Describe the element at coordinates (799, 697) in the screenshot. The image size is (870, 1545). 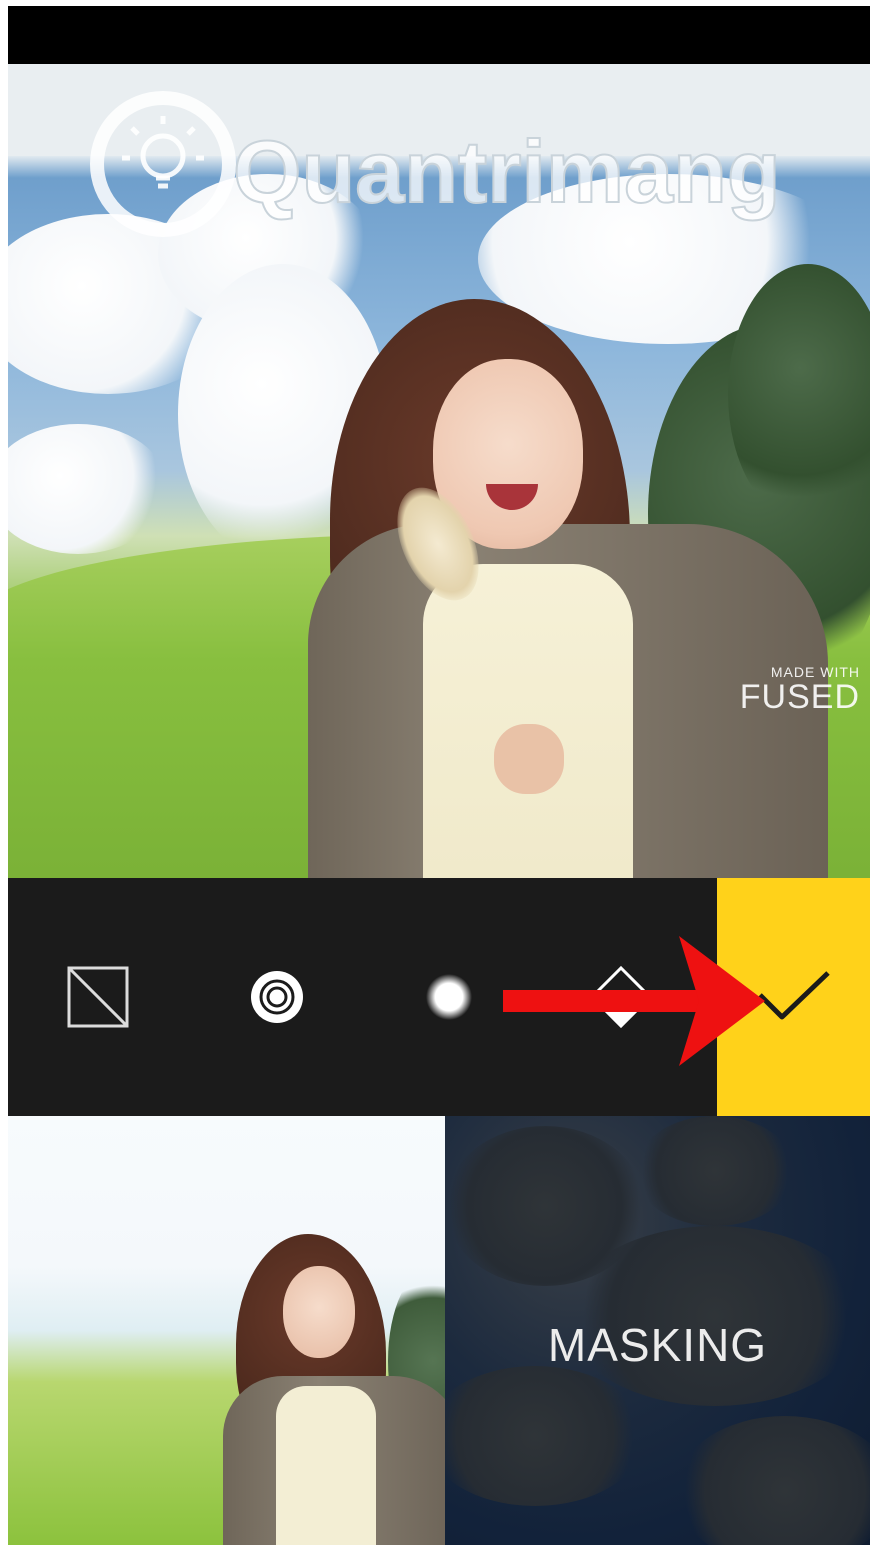
I see `fused-label: FUSED` at that location.